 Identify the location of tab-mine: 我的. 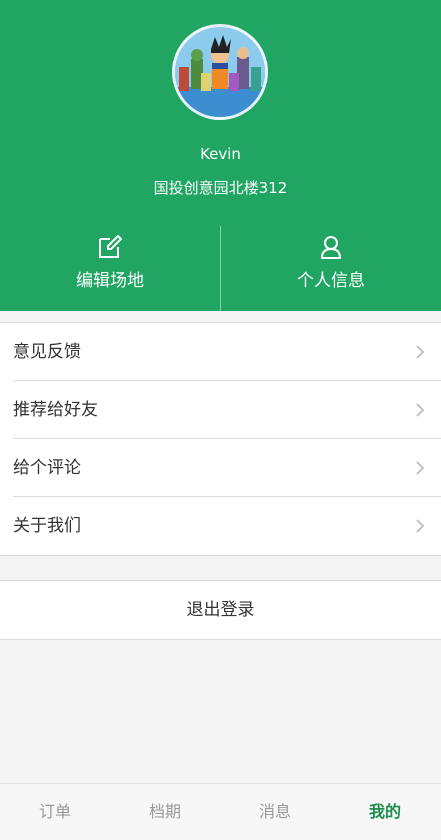
(385, 812).